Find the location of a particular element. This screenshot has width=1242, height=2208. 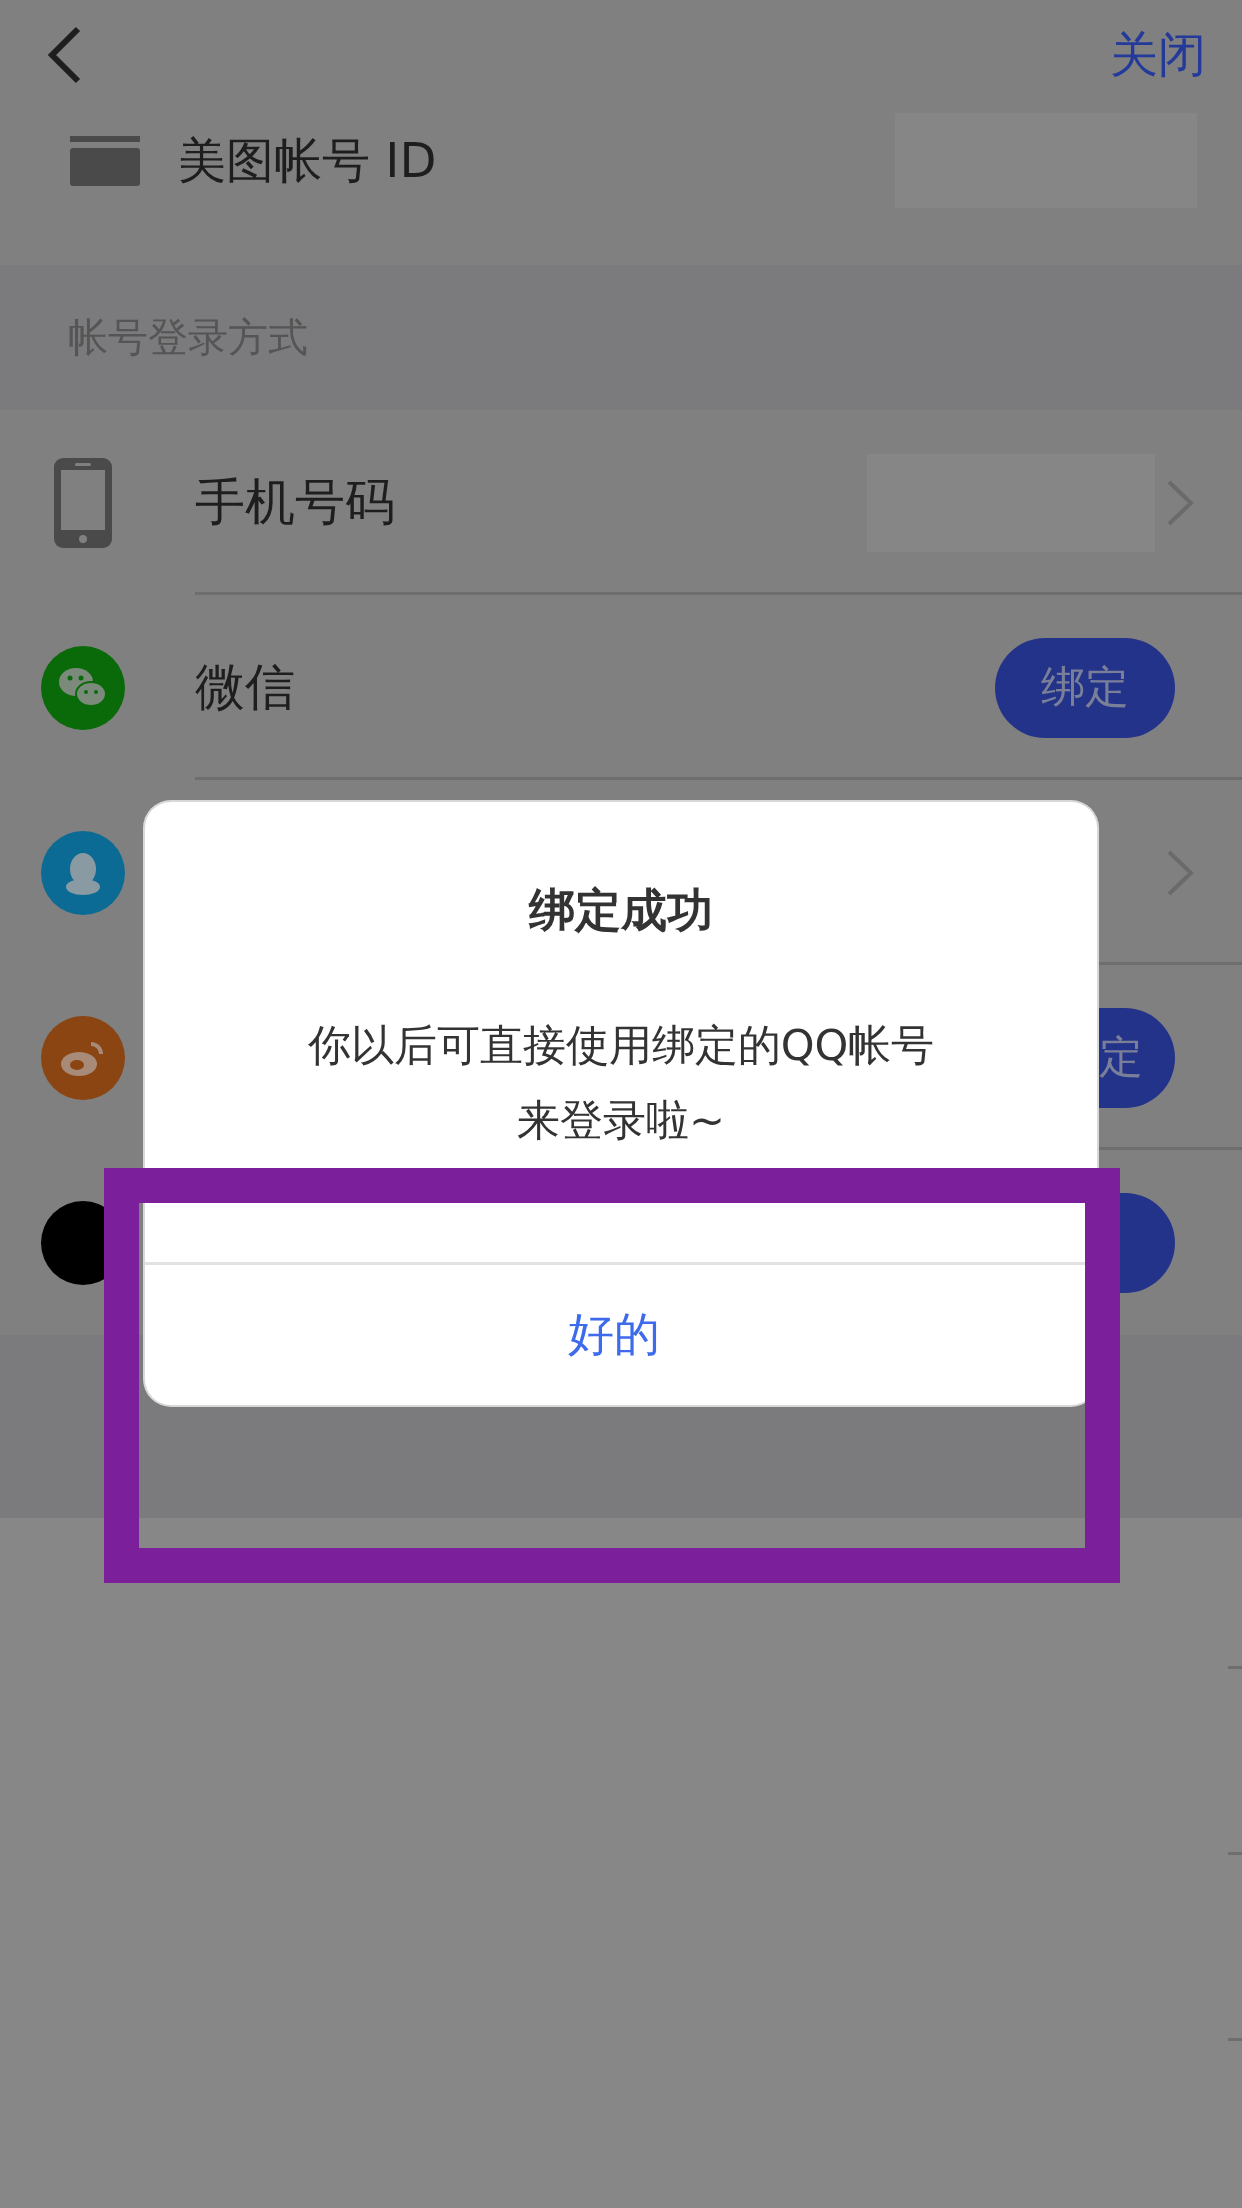

login-method-label: 微信 is located at coordinates (245, 687).